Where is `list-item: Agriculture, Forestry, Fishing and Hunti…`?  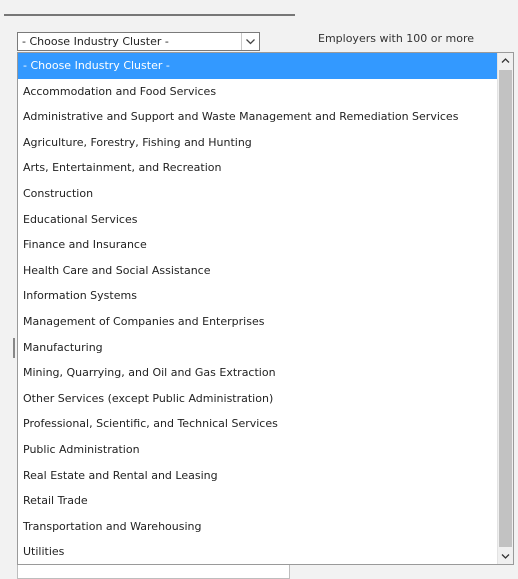
list-item: Agriculture, Forestry, Fishing and Hunti… is located at coordinates (257, 143).